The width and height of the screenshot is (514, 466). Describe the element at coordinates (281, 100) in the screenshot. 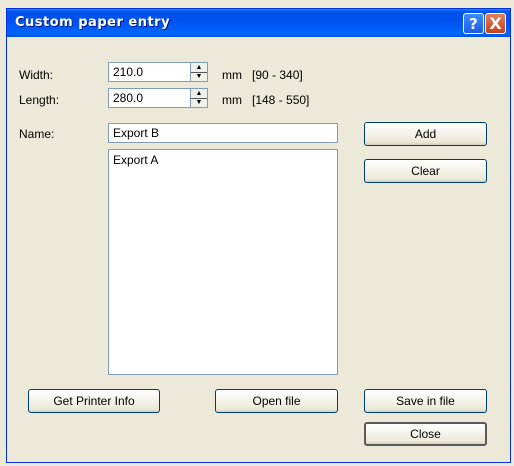

I see `length-range: [148 - 550]` at that location.